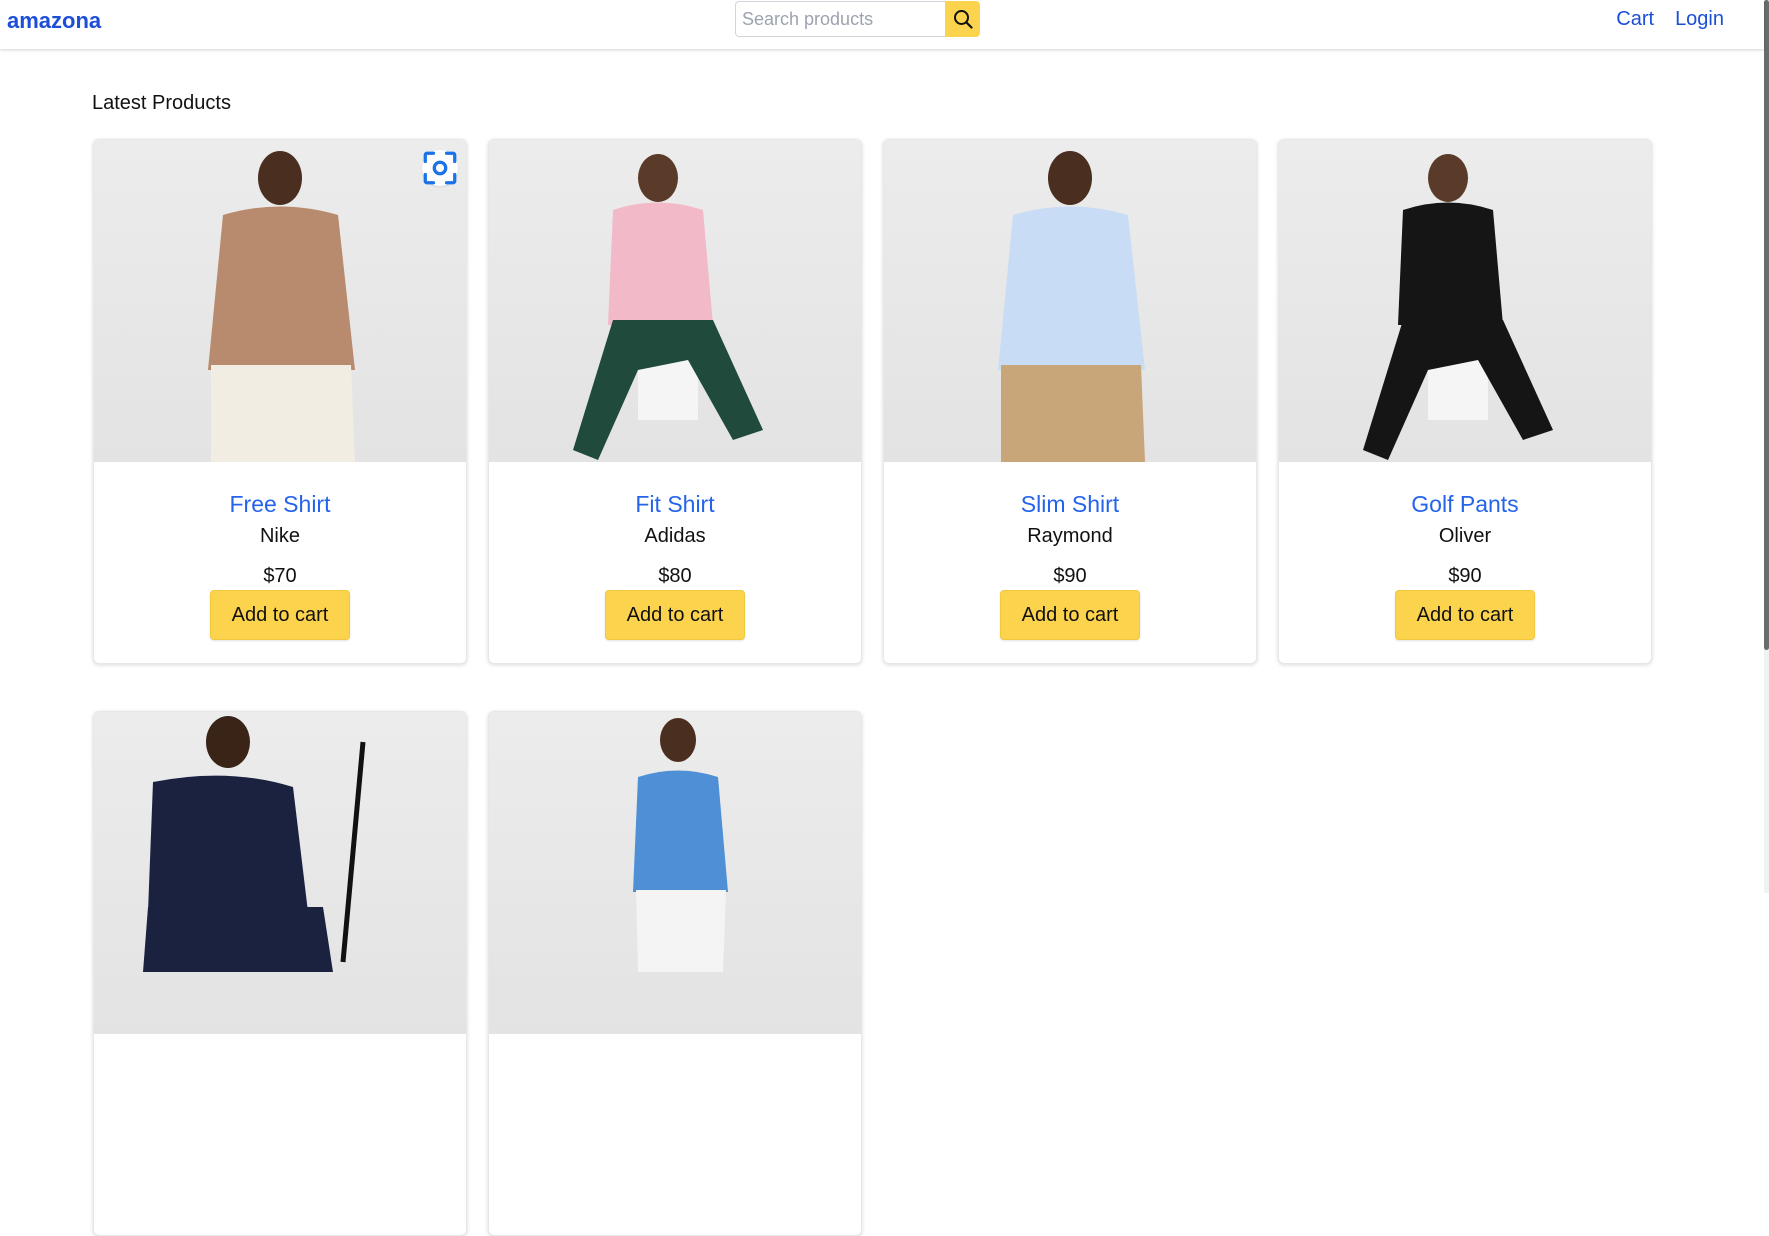  I want to click on product-card-body: Slim Shirt Raymond $90 Add to cart, so click(1070, 564).